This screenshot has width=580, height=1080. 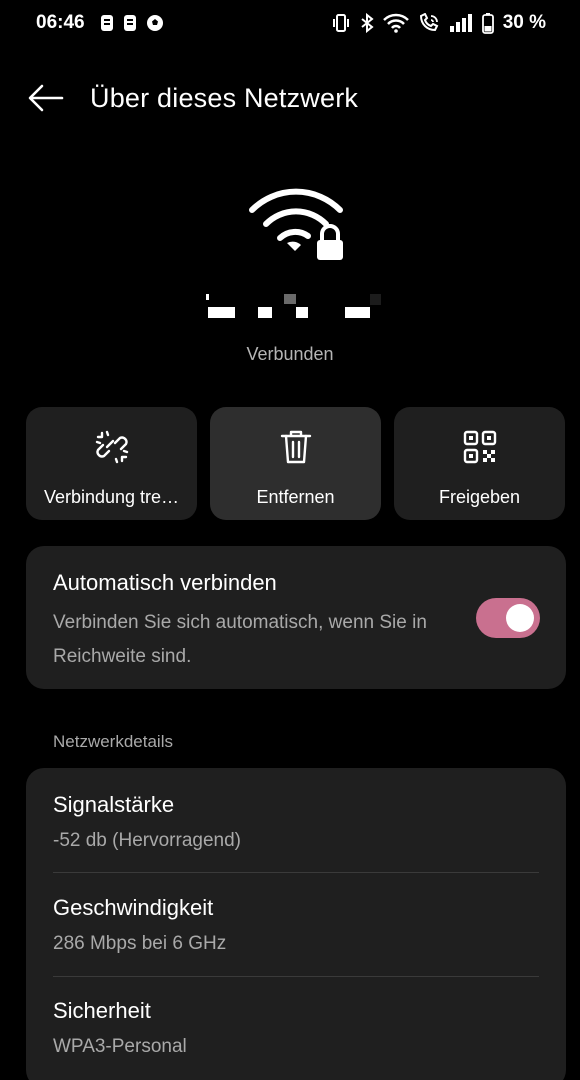 I want to click on auto-connect-toggle, so click(x=508, y=618).